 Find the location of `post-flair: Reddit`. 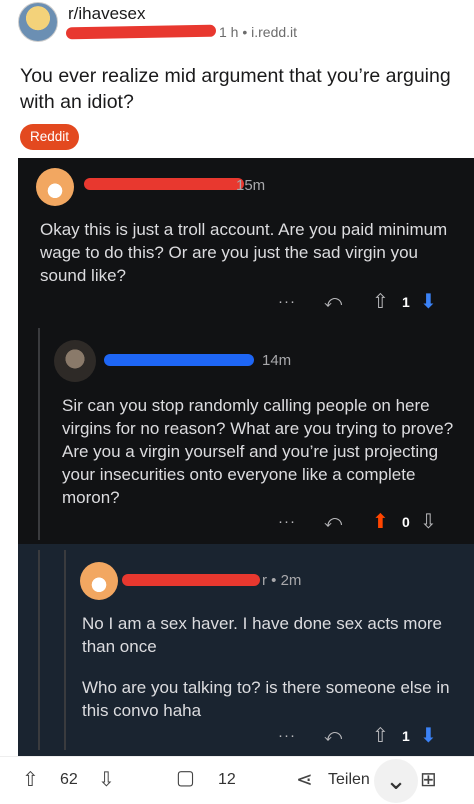

post-flair: Reddit is located at coordinates (50, 137).